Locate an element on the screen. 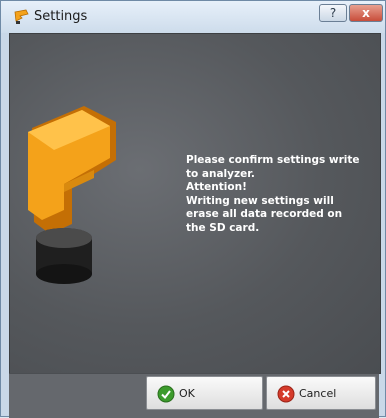  cancel-button-label: Cancel is located at coordinates (318, 393).